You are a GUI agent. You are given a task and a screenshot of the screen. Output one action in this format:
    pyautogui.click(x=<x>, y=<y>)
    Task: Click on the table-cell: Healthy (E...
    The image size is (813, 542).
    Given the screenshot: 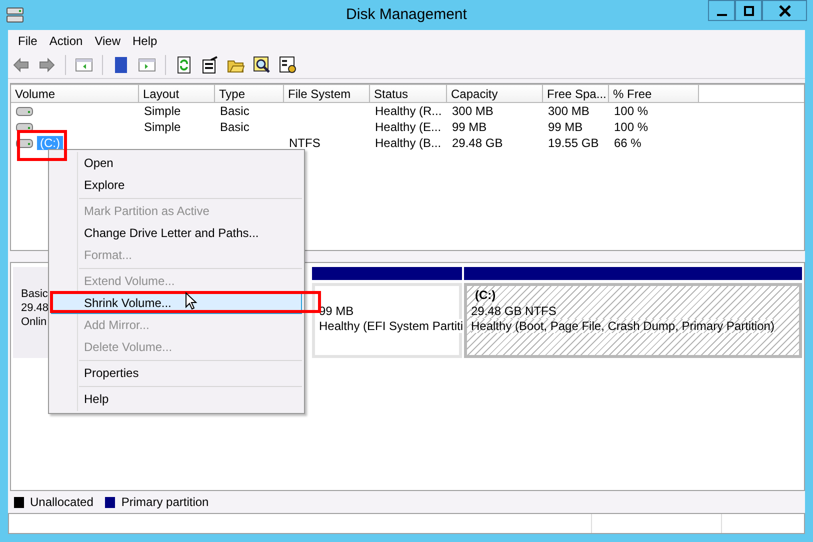 What is the action you would take?
    pyautogui.click(x=408, y=127)
    